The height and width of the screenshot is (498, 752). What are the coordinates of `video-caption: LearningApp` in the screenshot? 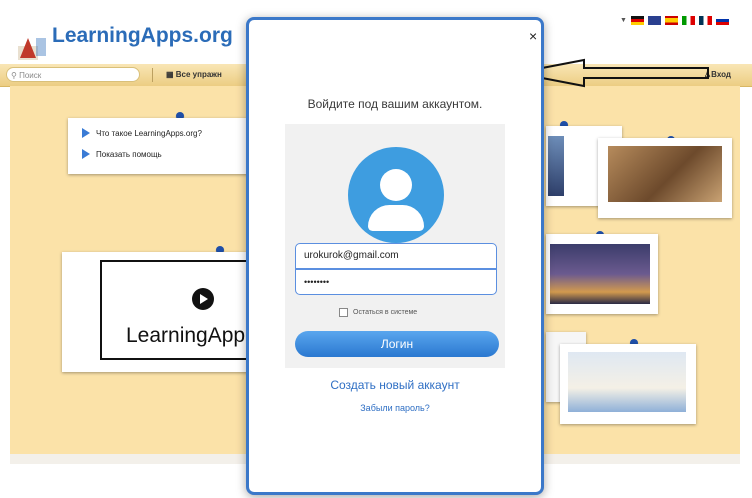 It's located at (186, 335).